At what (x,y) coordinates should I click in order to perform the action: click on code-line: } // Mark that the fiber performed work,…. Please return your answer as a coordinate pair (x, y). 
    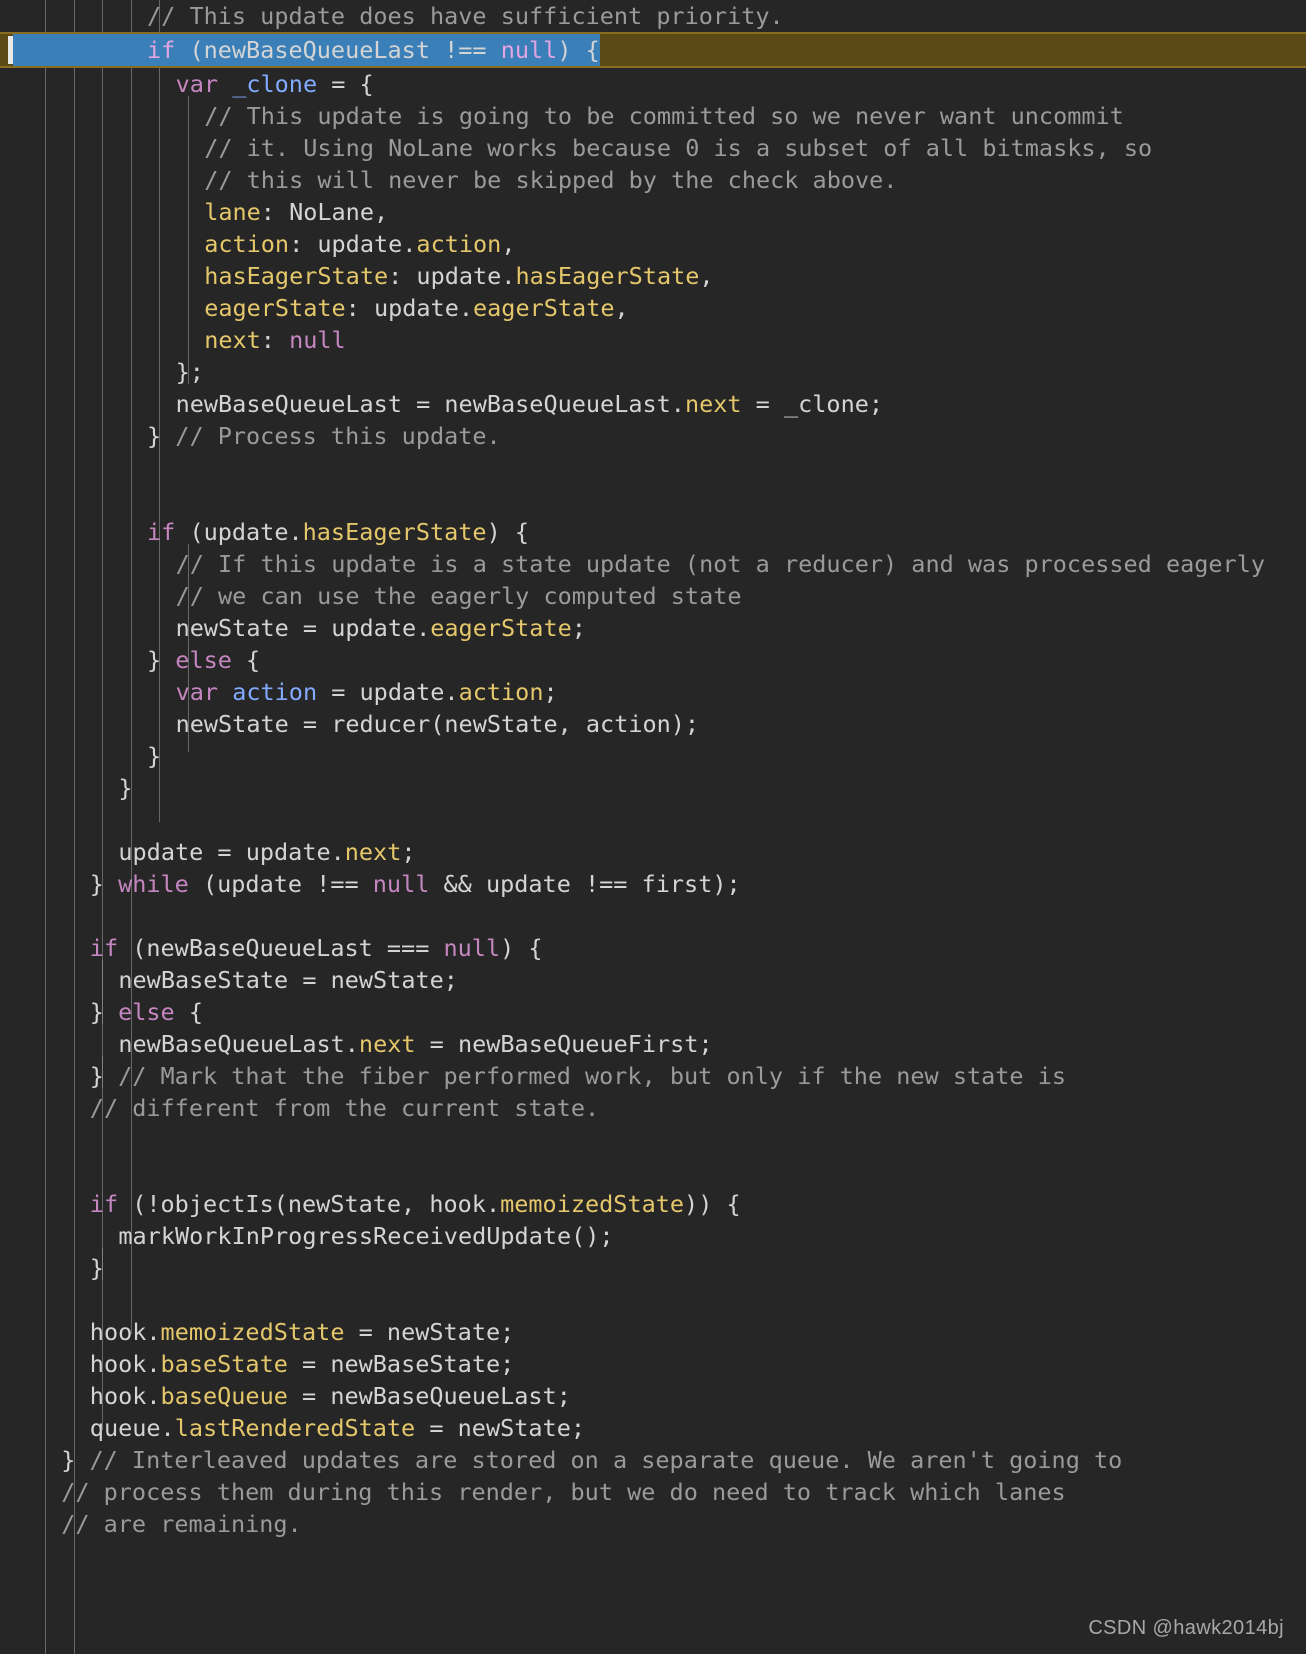
    Looking at the image, I should click on (653, 1076).